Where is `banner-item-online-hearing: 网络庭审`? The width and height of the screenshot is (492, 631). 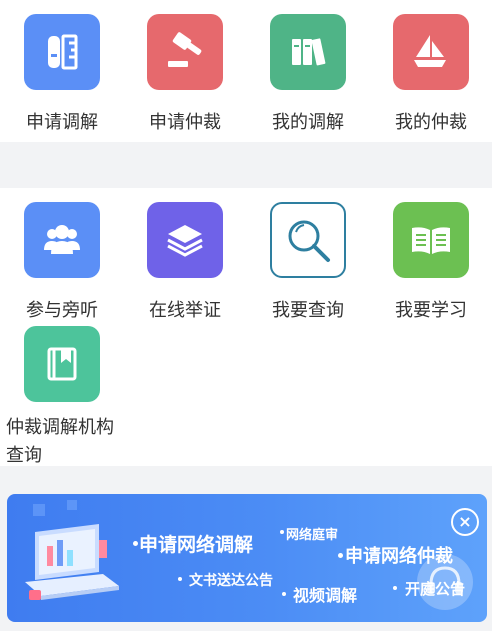
banner-item-online-hearing: 网络庭审 is located at coordinates (312, 533).